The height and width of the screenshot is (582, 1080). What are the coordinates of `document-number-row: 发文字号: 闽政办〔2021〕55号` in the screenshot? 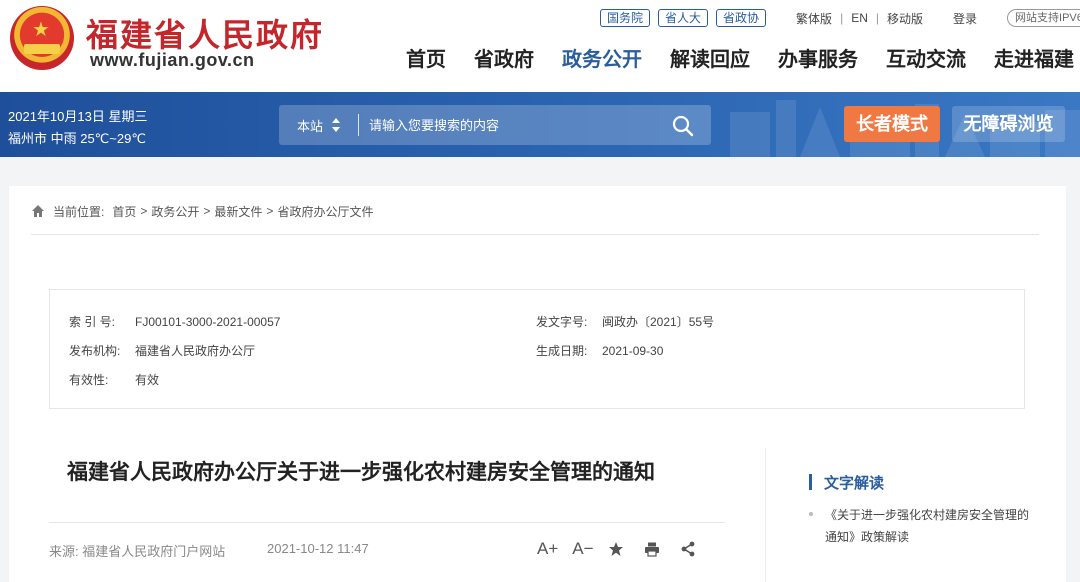 It's located at (625, 321).